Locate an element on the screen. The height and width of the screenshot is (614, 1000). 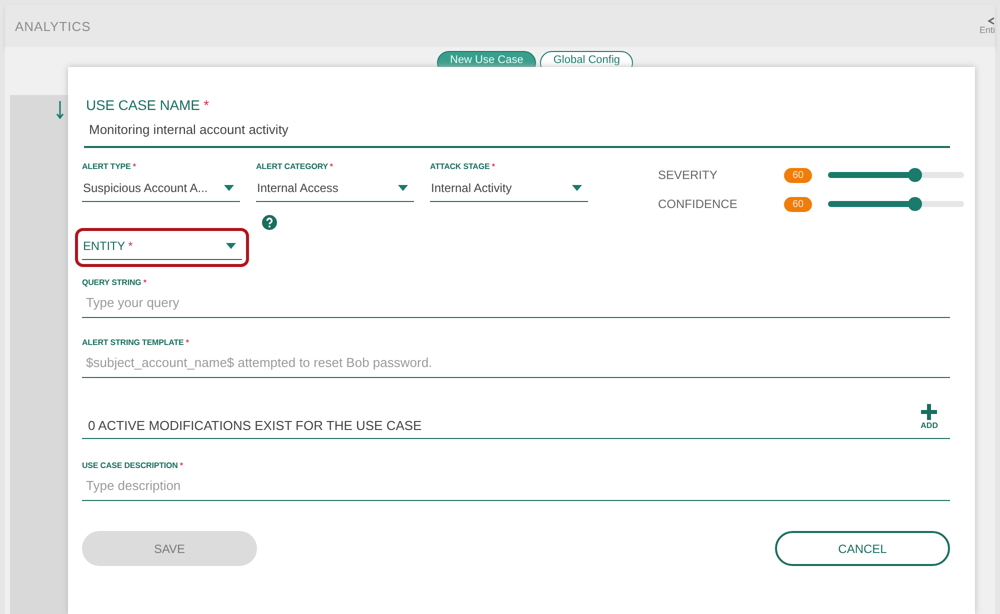
field-label: ALERT STRING TEMPLATE * is located at coordinates (136, 342).